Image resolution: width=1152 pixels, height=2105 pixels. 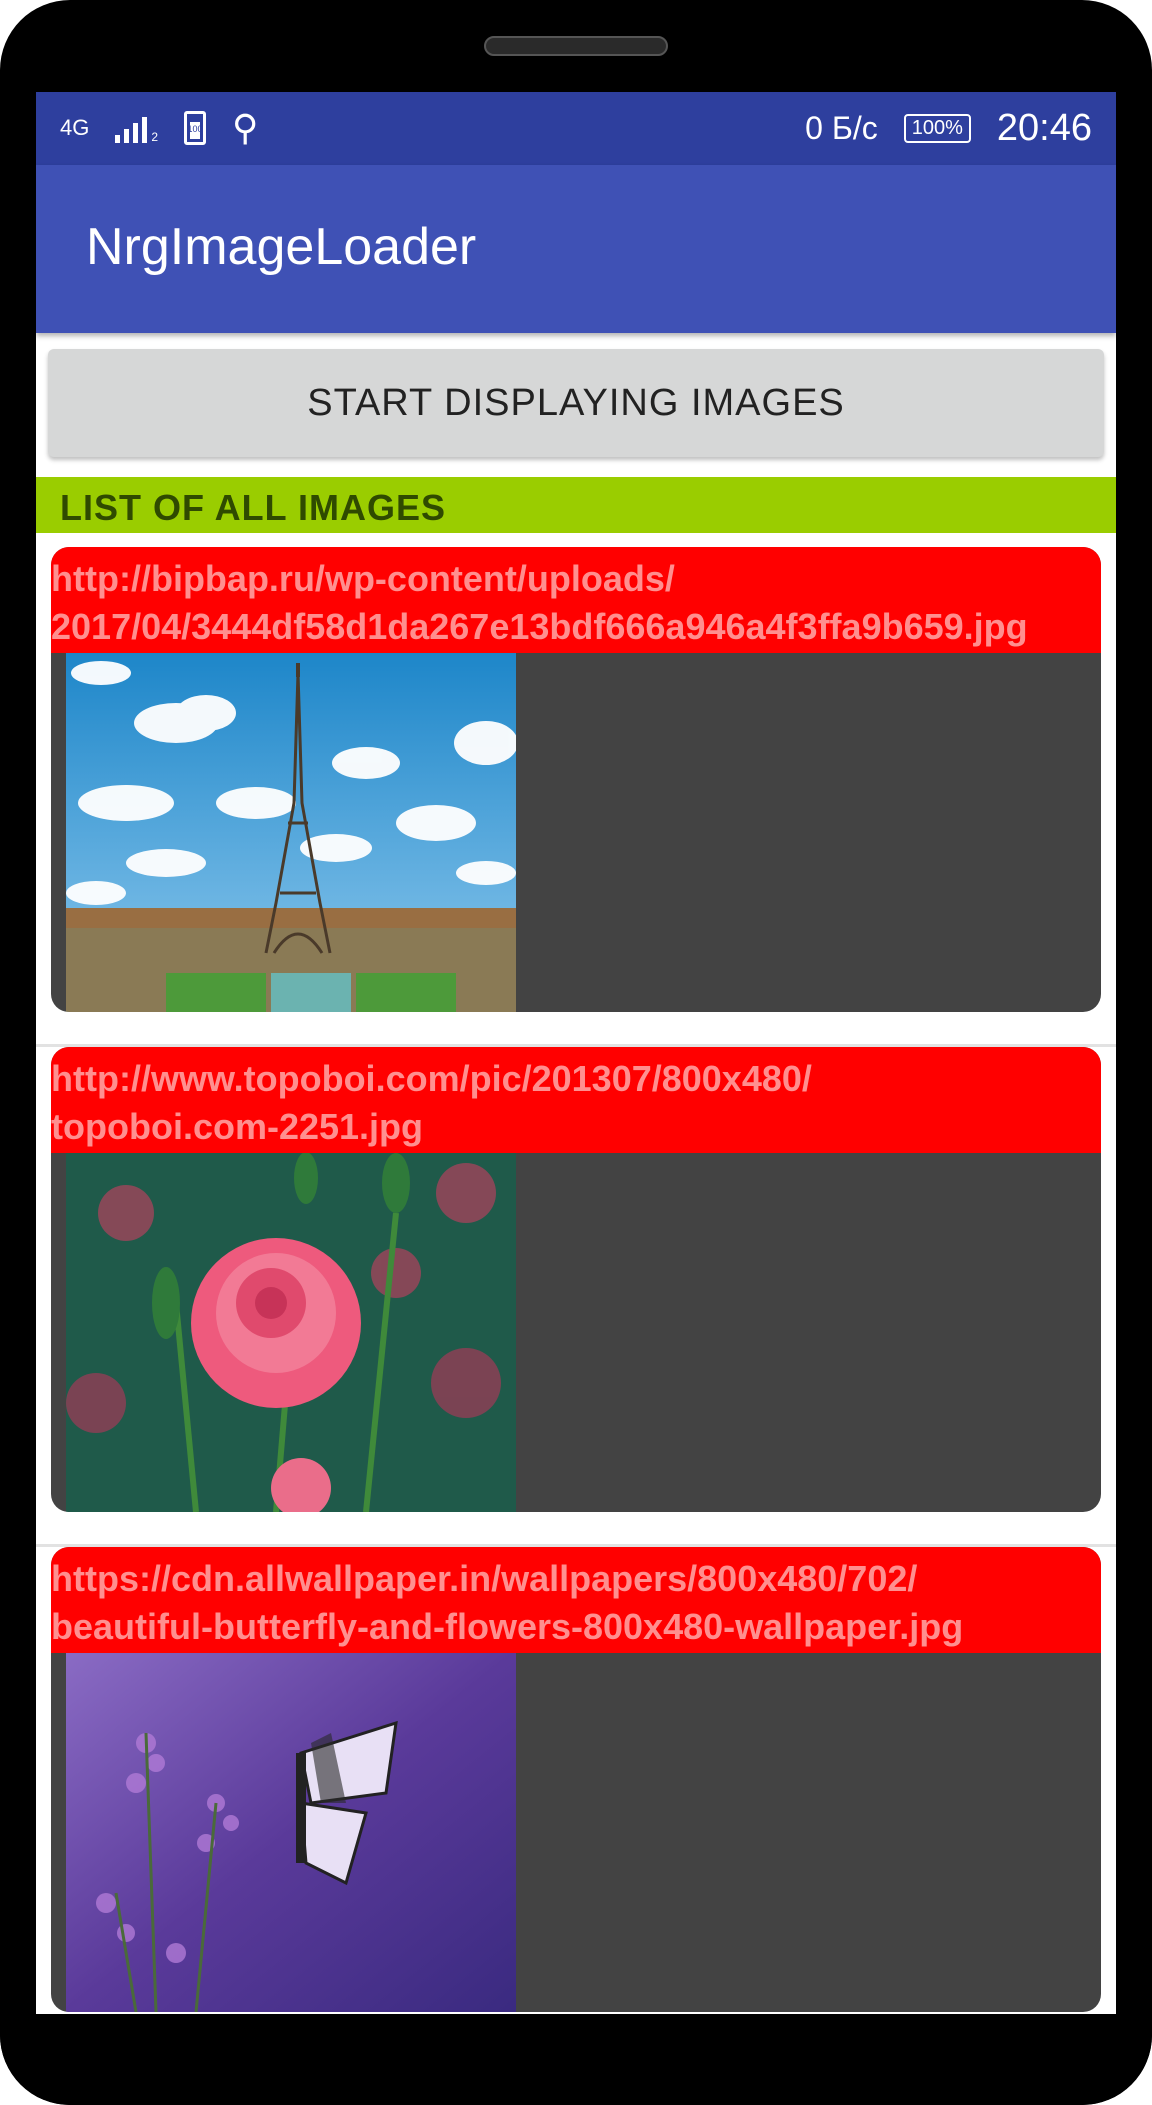 I want to click on sim-label: 2, so click(x=155, y=137).